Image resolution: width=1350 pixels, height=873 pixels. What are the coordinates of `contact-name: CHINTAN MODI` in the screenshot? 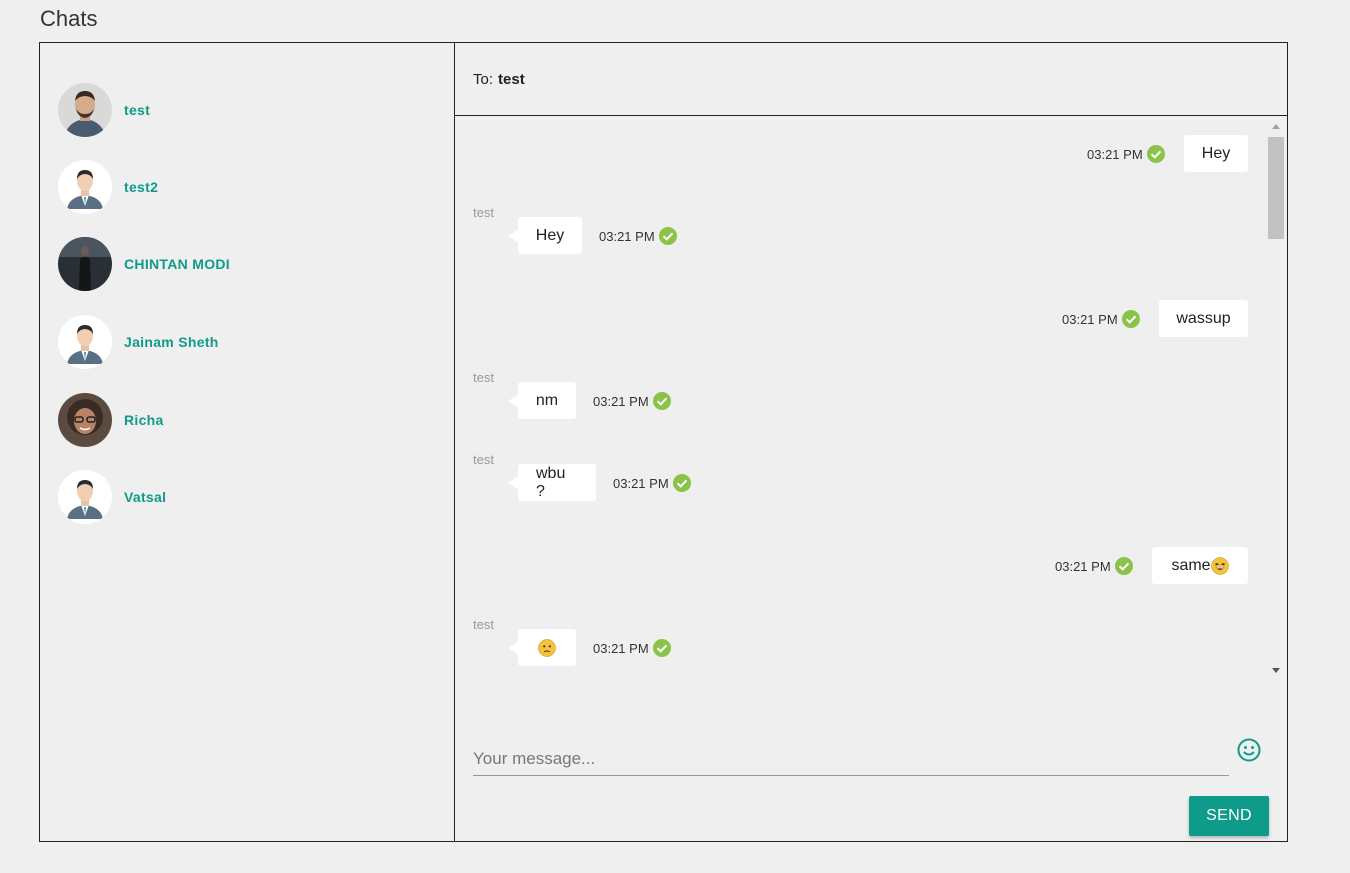 It's located at (177, 264).